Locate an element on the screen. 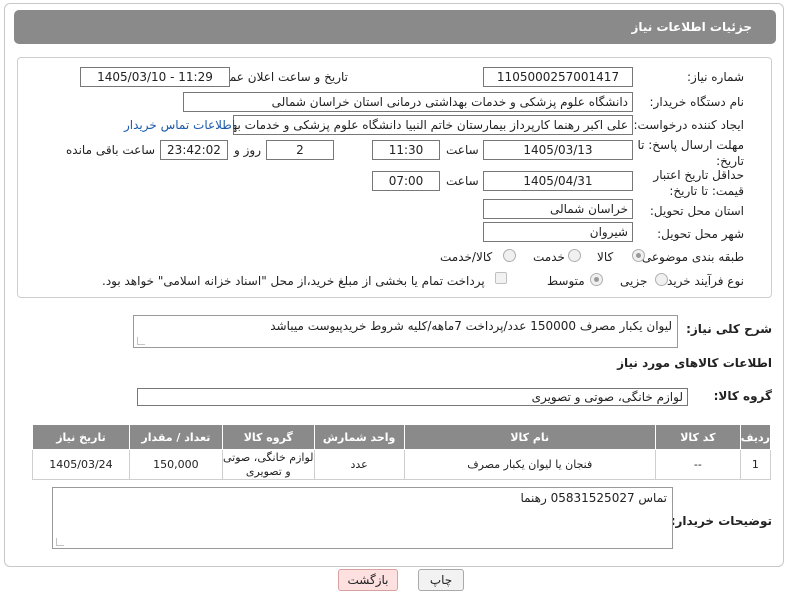 The width and height of the screenshot is (788, 606). process-partial-radio is located at coordinates (661, 279).